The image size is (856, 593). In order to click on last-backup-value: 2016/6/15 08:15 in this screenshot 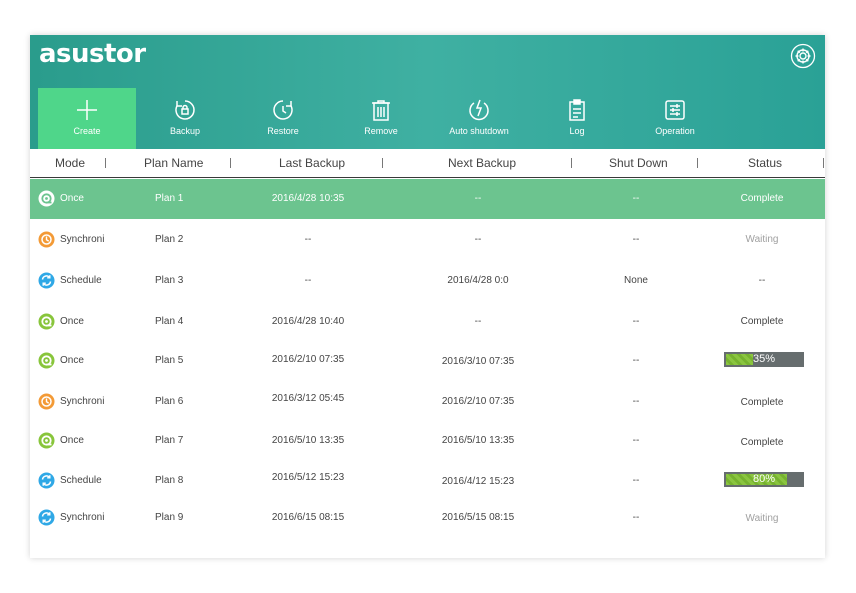, I will do `click(308, 517)`.